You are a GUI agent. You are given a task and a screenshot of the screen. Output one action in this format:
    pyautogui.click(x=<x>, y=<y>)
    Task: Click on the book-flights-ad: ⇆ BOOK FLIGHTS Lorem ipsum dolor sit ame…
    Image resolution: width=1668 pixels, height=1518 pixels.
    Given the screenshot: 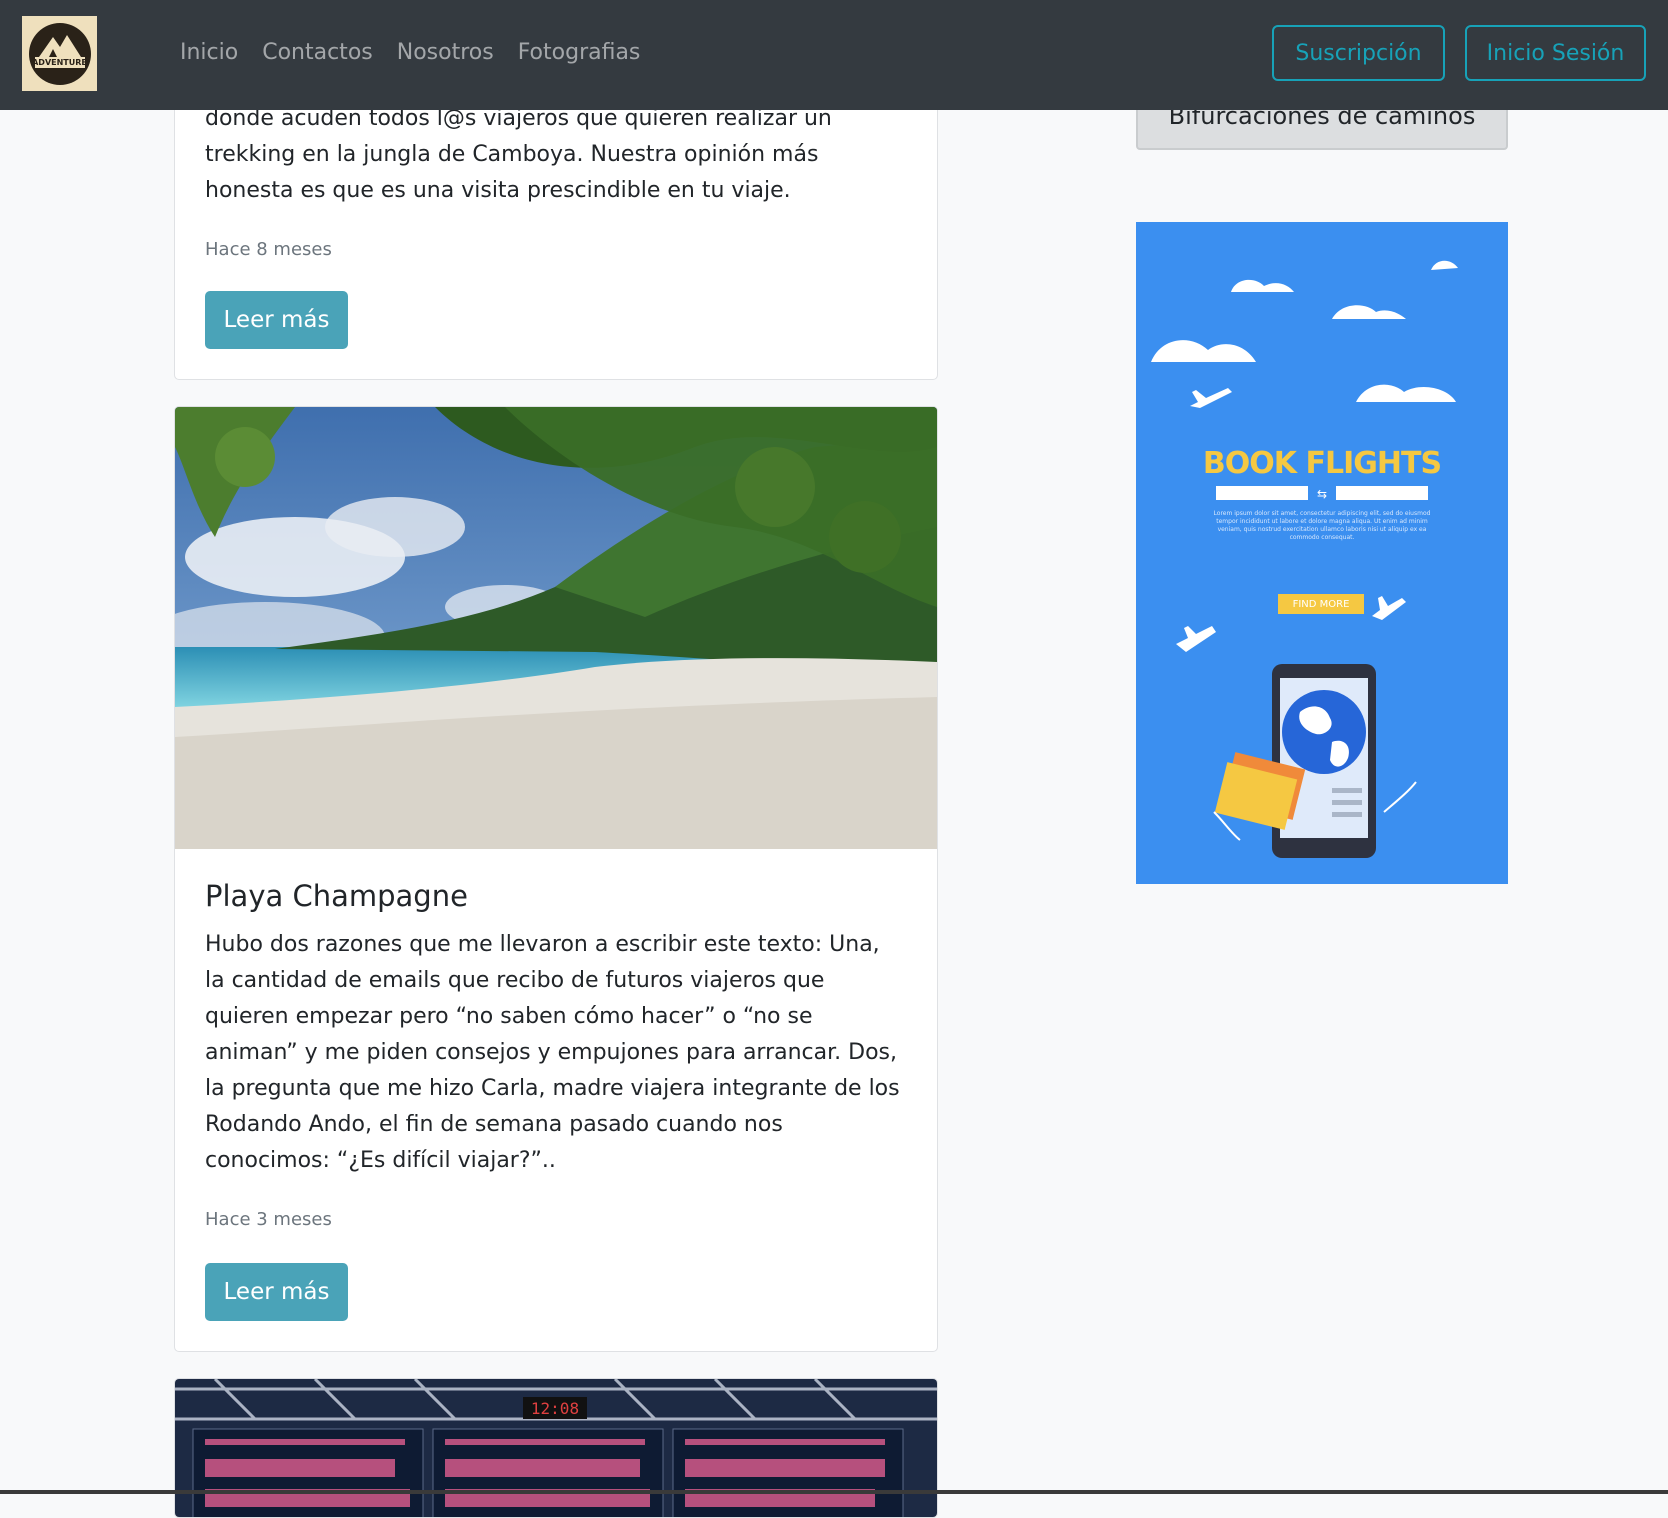 What is the action you would take?
    pyautogui.click(x=1322, y=553)
    